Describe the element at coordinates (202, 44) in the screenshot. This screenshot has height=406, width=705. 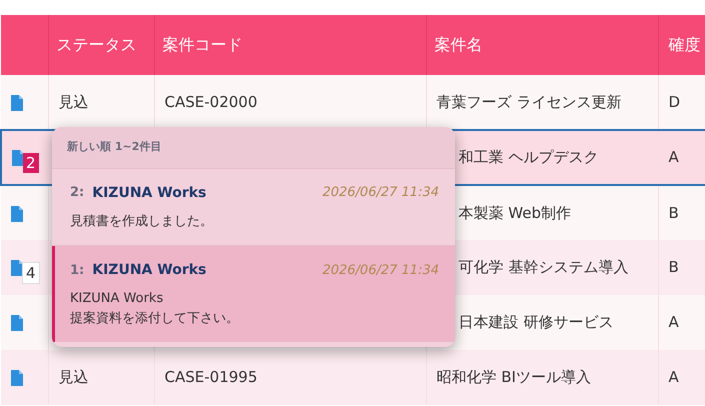
I see `column-header: 案件コード` at that location.